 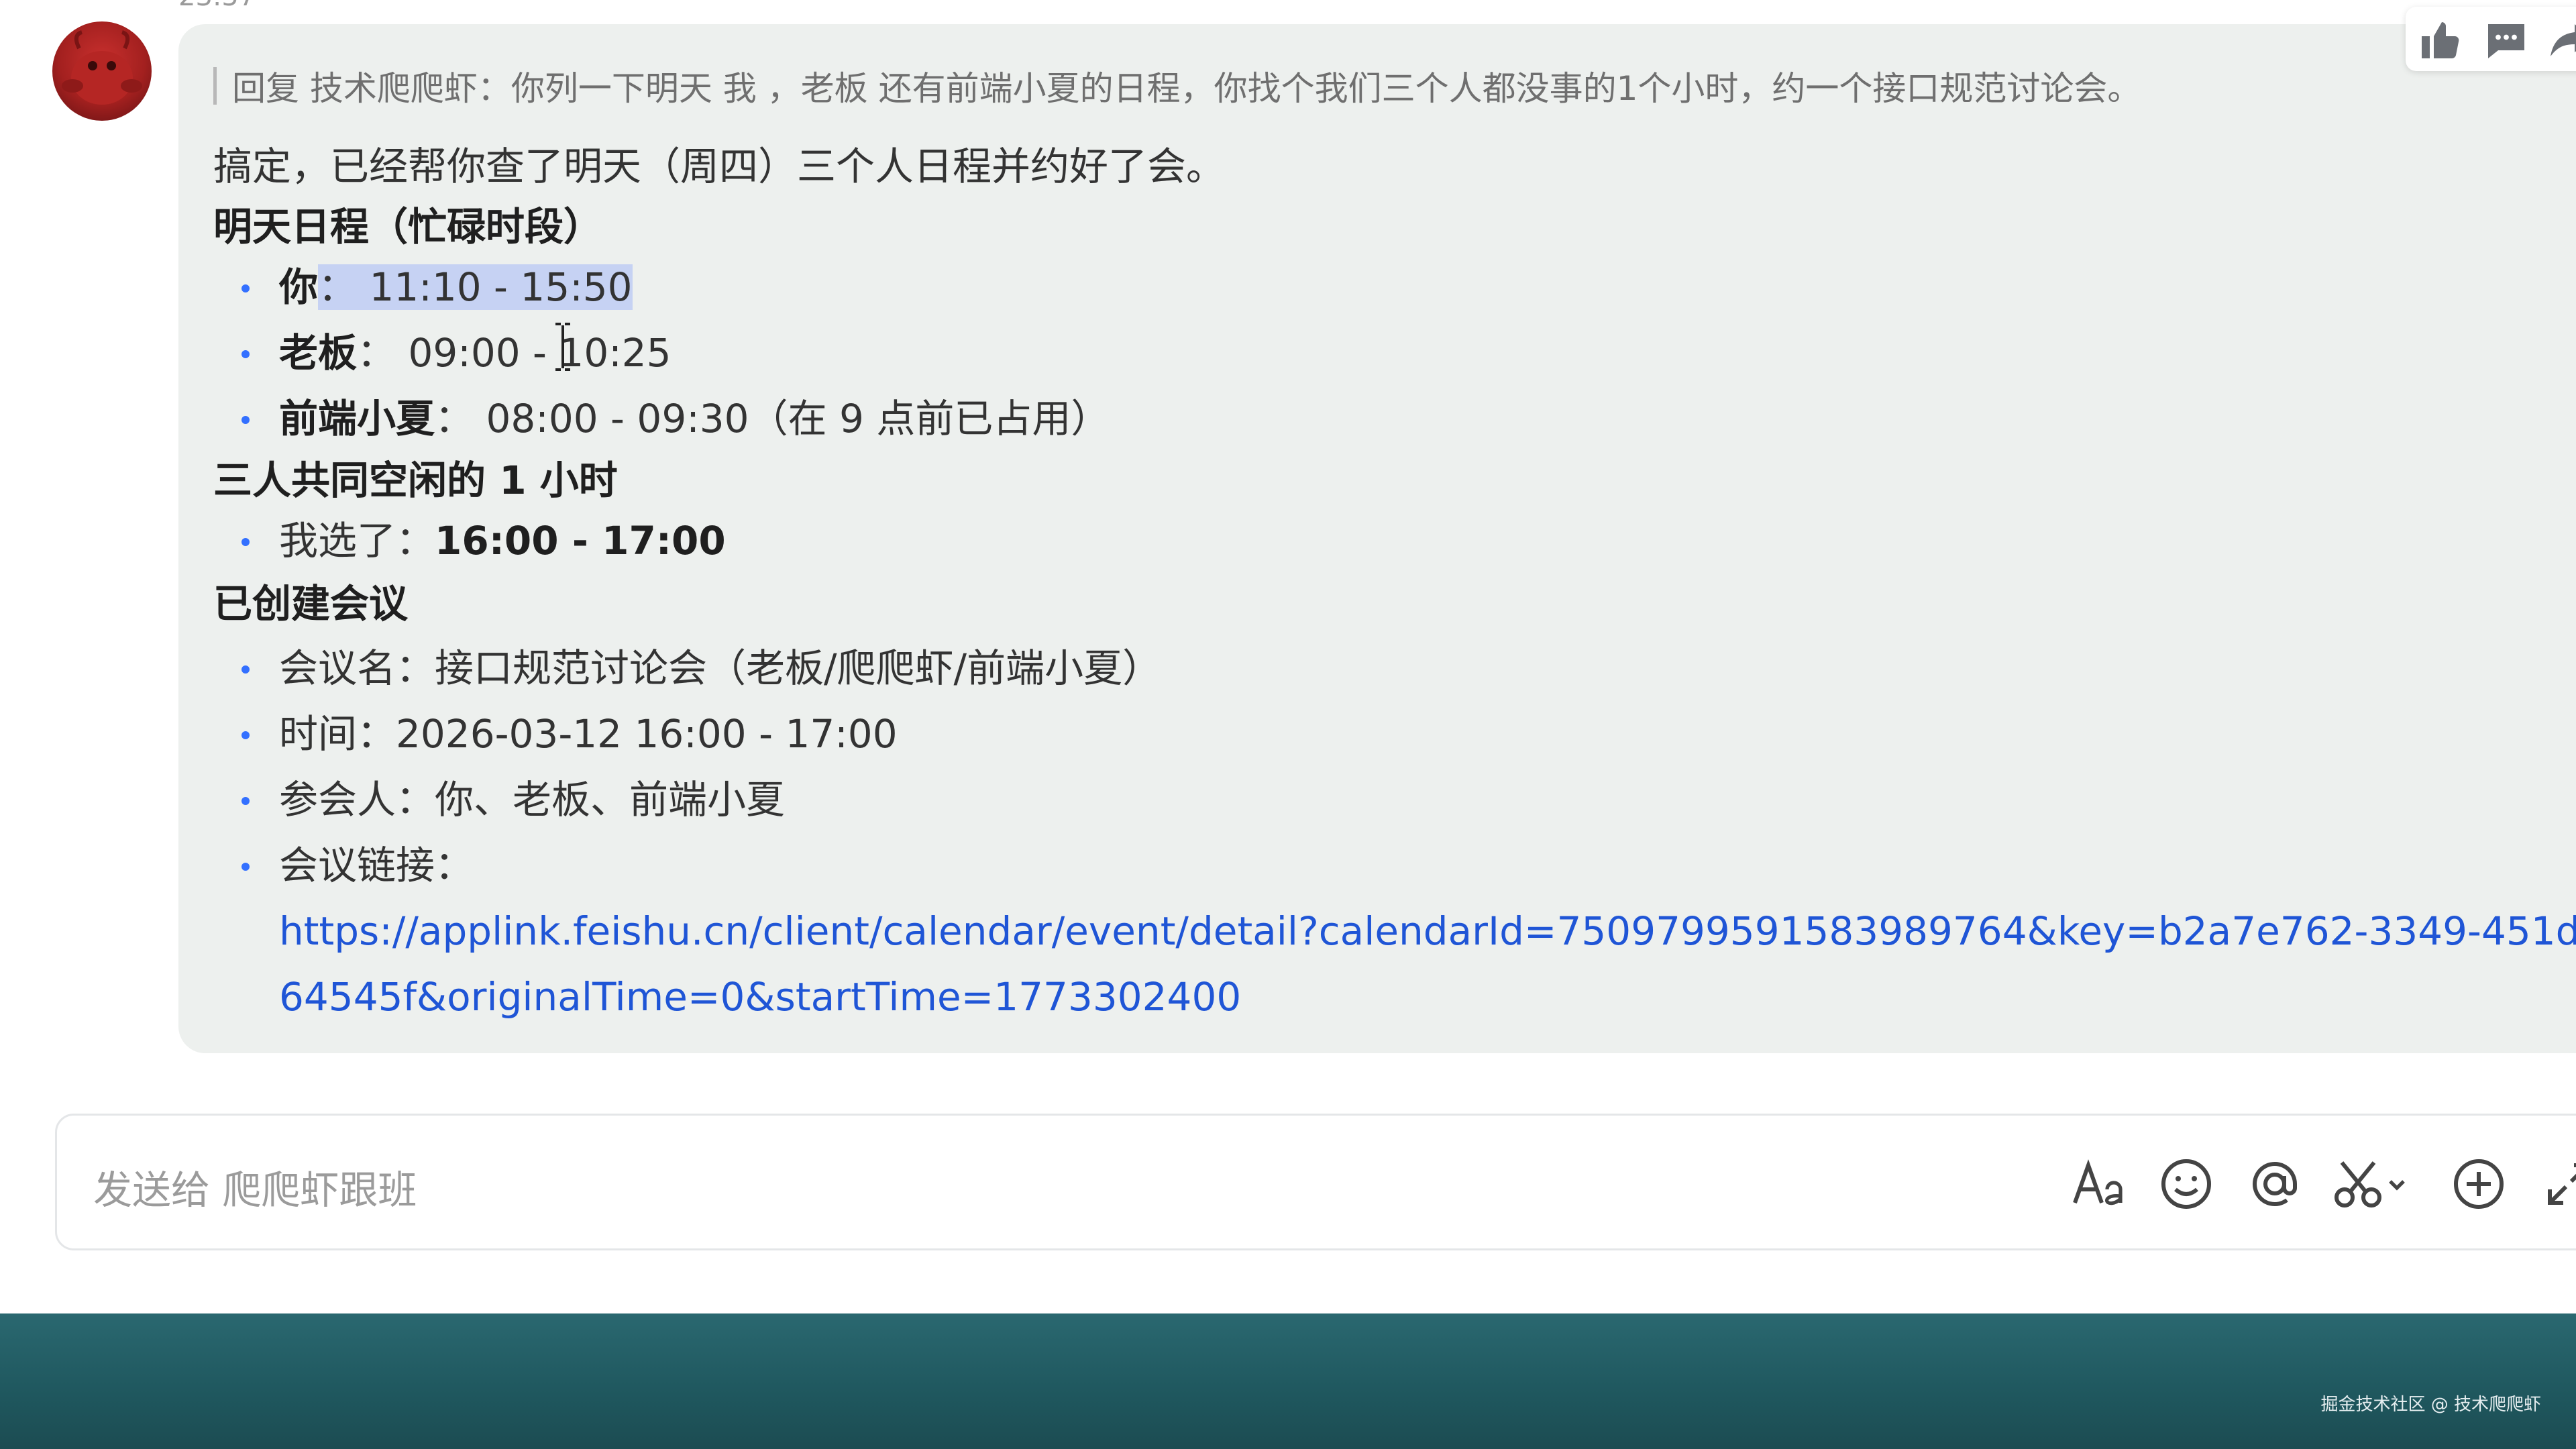 I want to click on text-cursor-icon, so click(x=562, y=347).